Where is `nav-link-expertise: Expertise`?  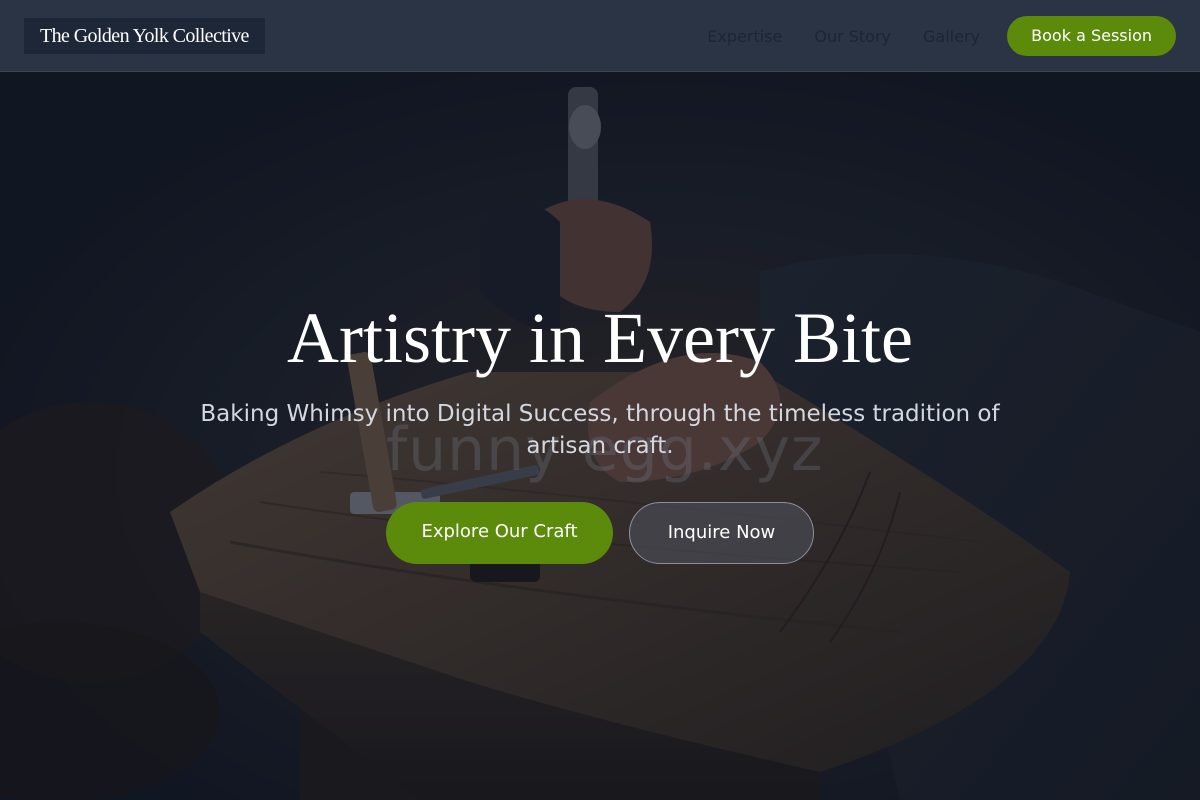 nav-link-expertise: Expertise is located at coordinates (744, 36).